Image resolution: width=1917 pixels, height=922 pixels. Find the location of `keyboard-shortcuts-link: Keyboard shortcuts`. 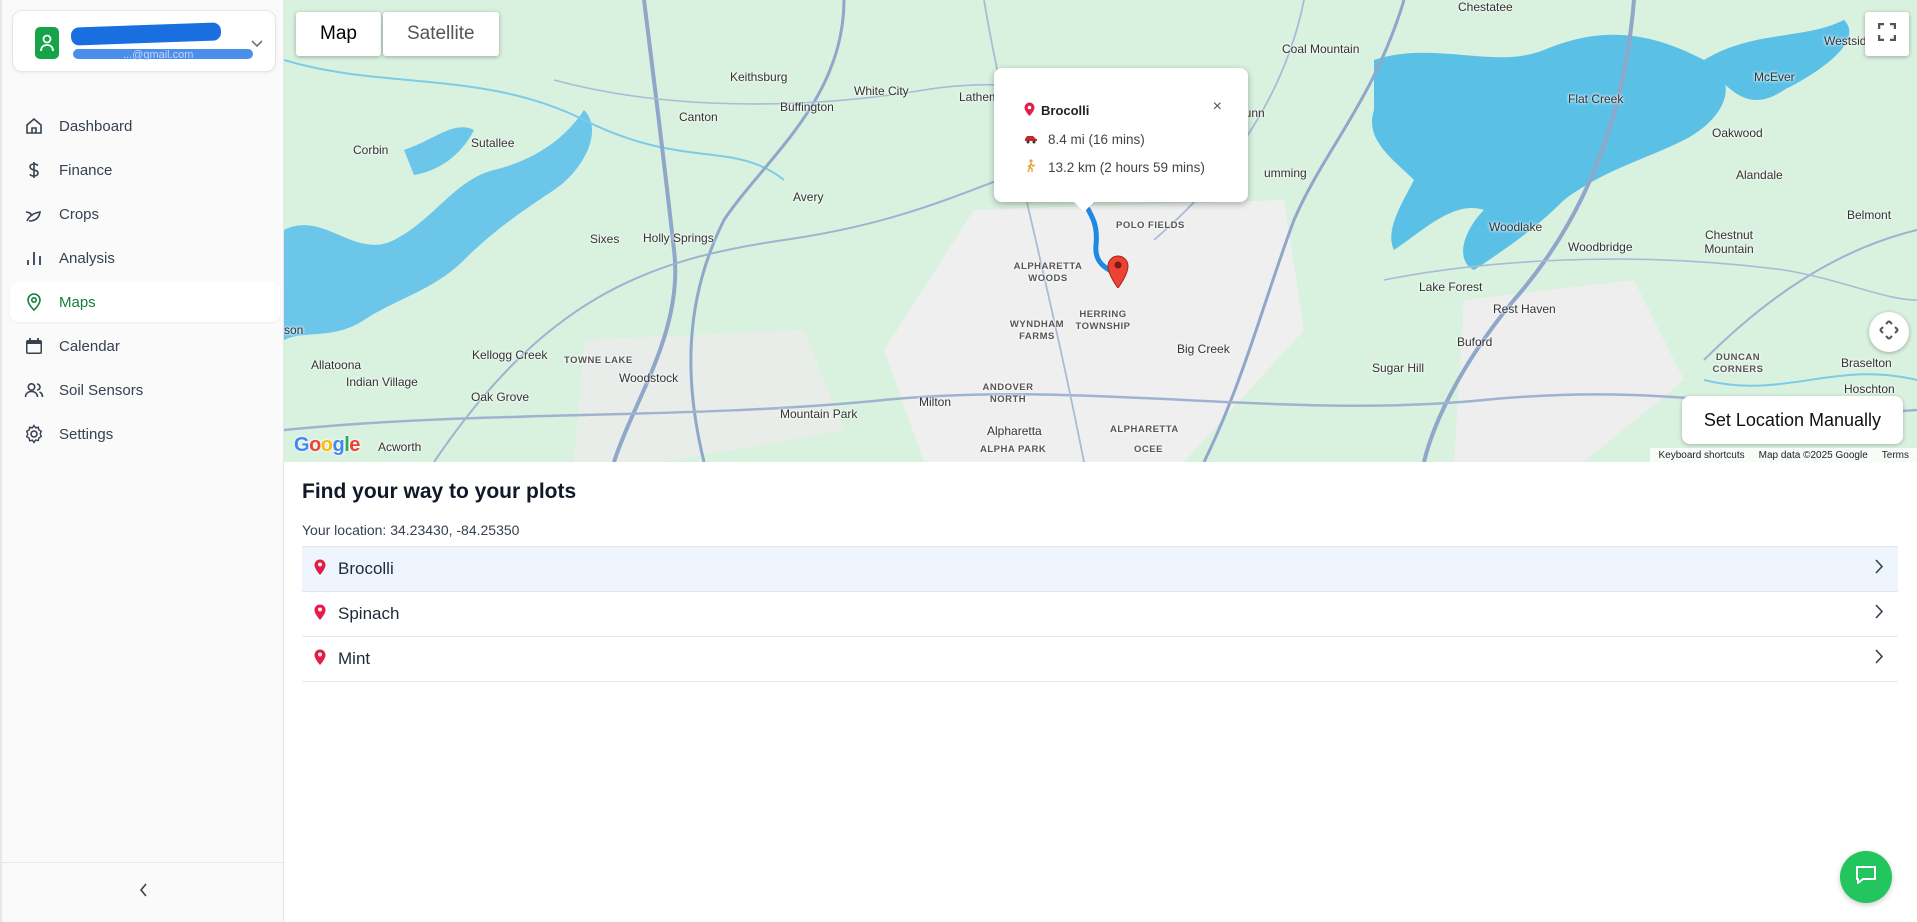

keyboard-shortcuts-link: Keyboard shortcuts is located at coordinates (1701, 455).